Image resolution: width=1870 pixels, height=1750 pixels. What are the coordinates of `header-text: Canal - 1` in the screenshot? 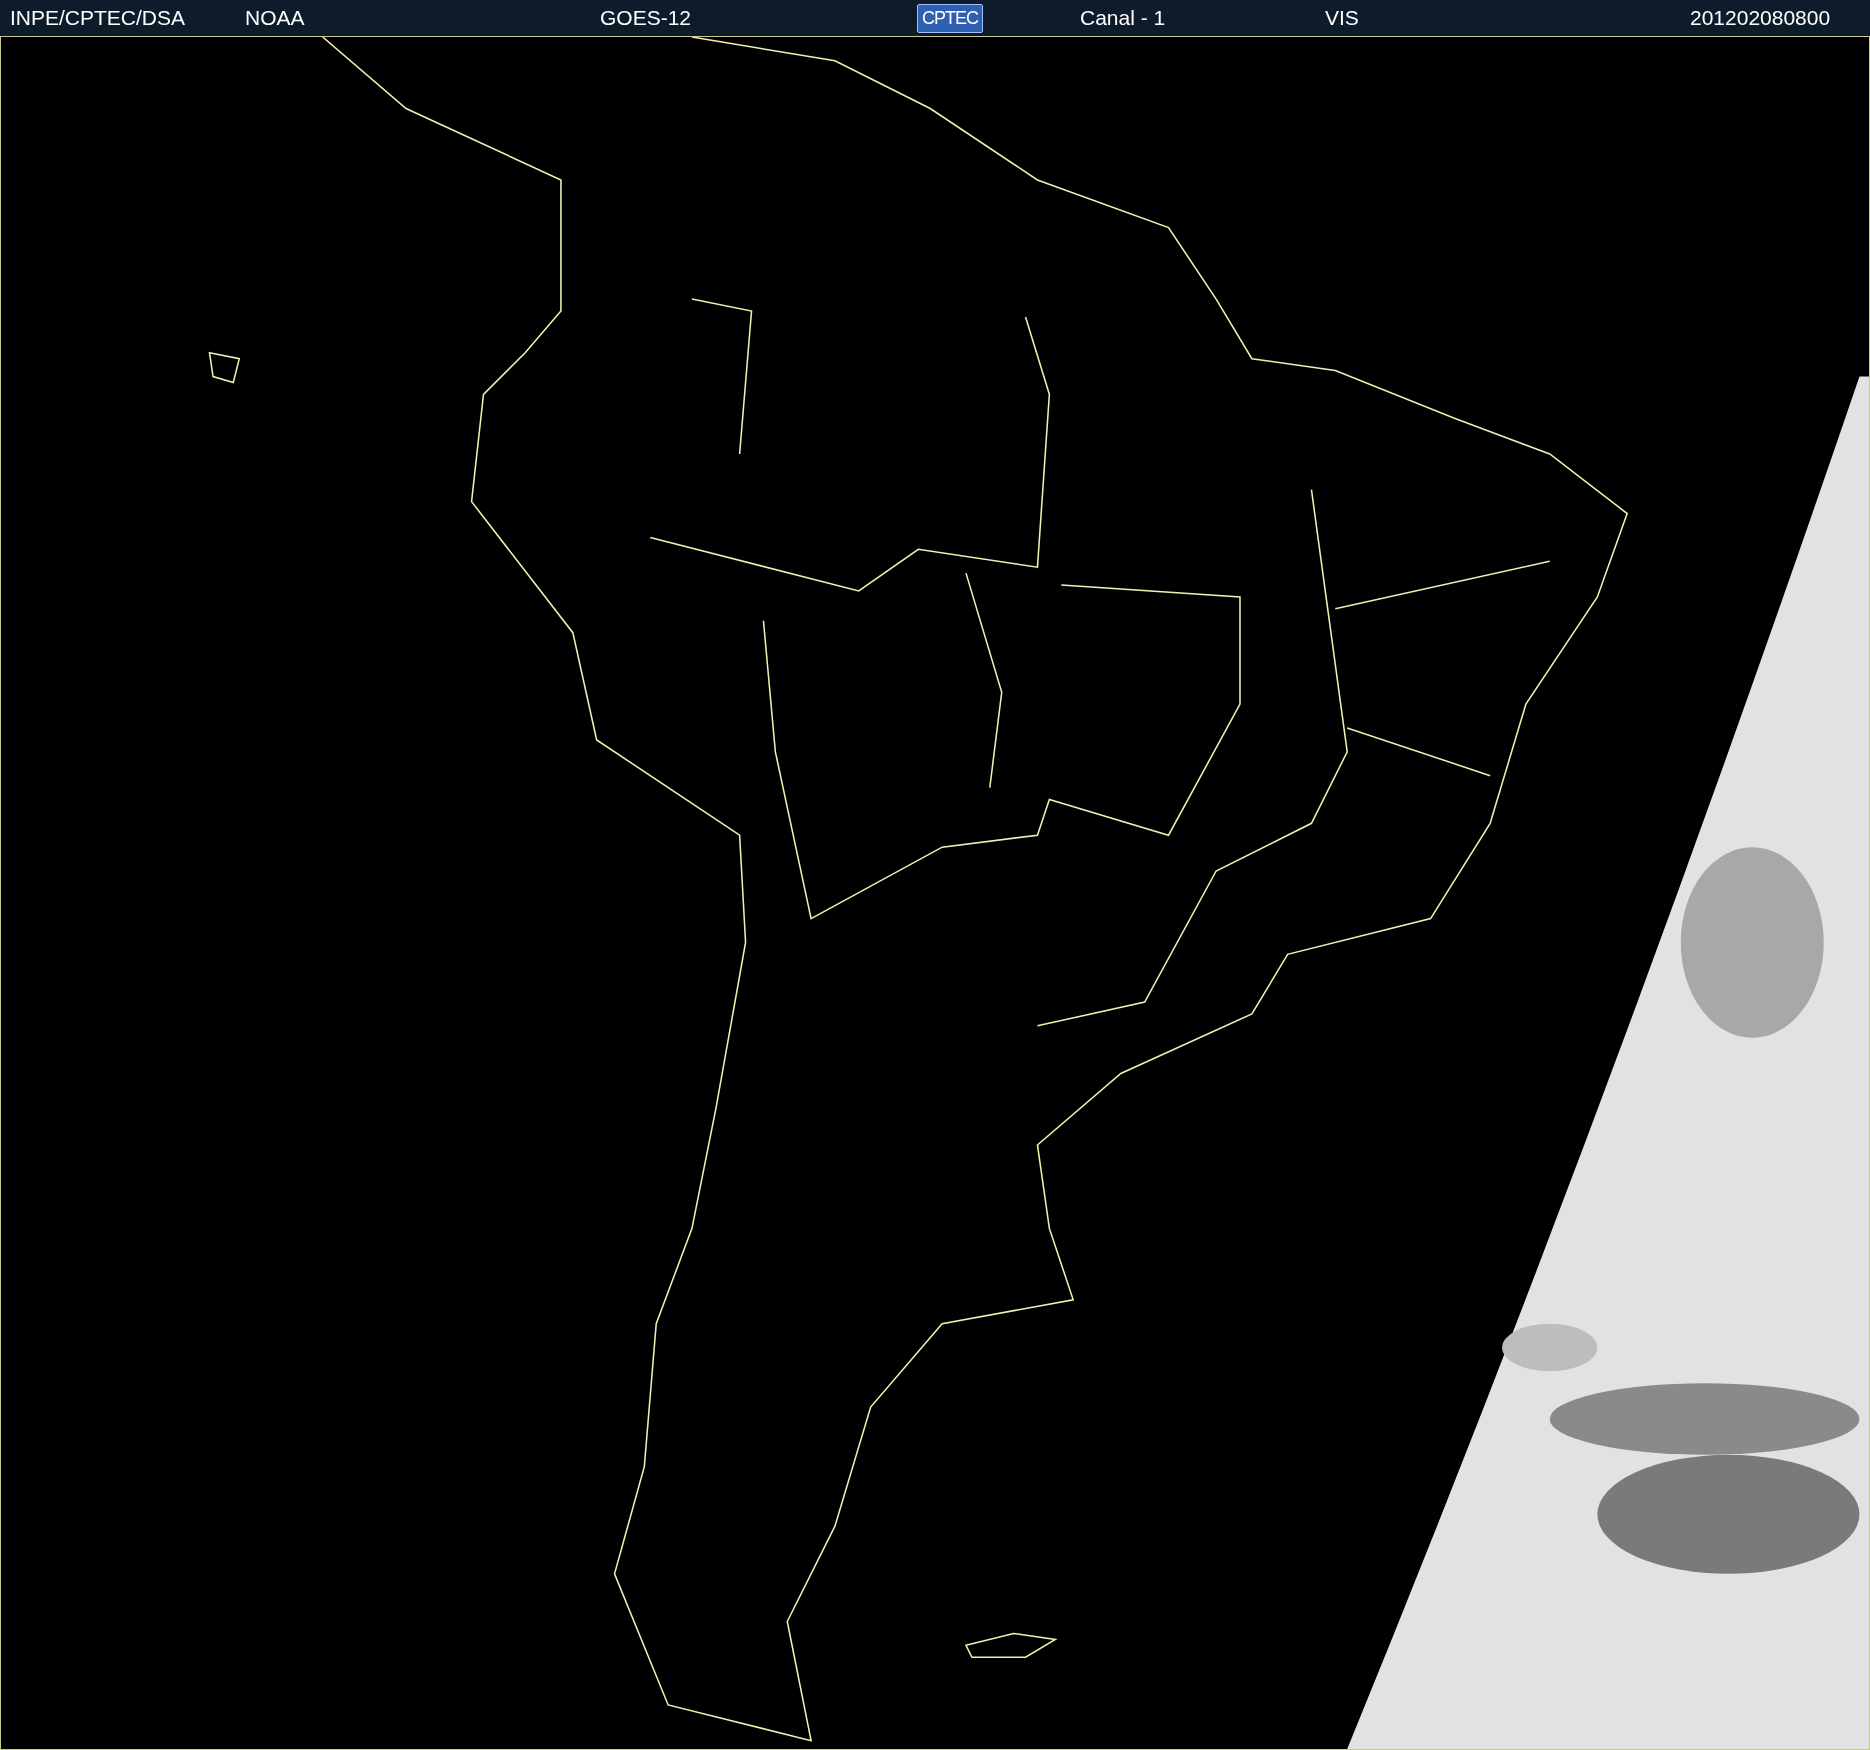 It's located at (1123, 18).